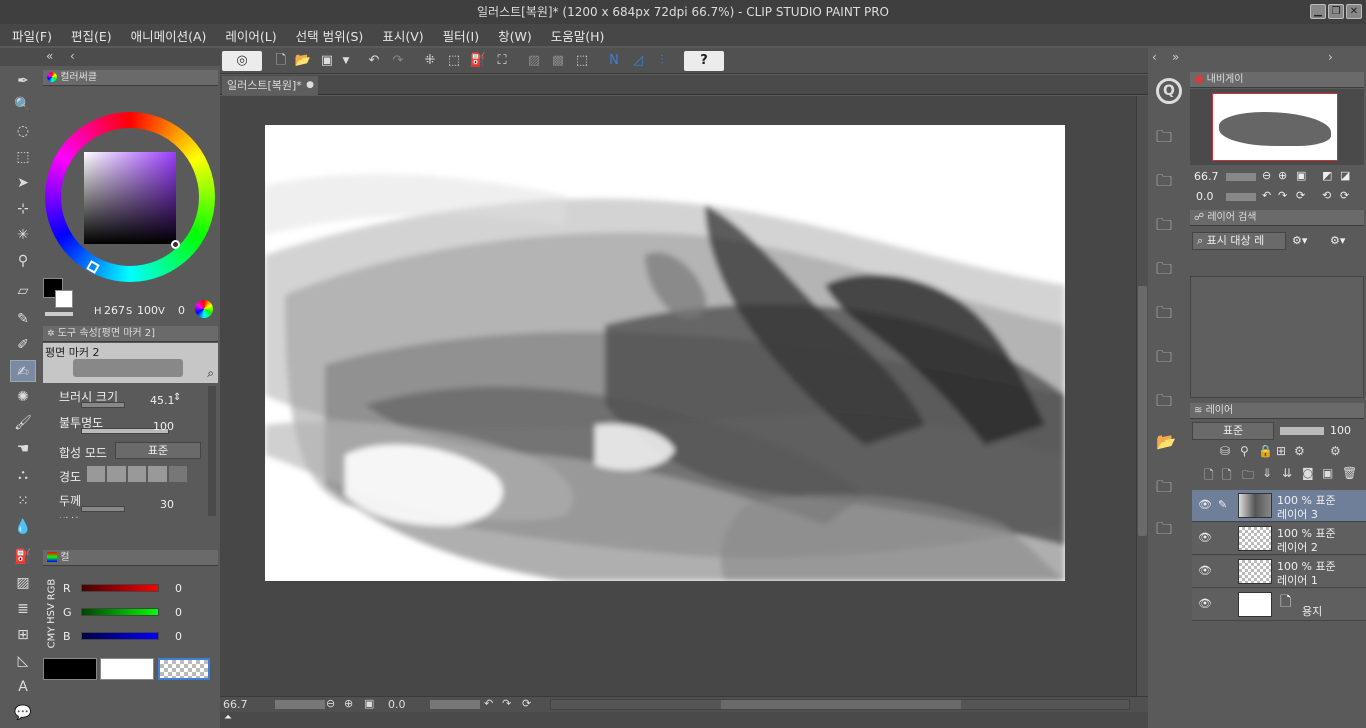 The image size is (1366, 728). Describe the element at coordinates (1312, 611) in the screenshot. I see `layer-name: 용지` at that location.